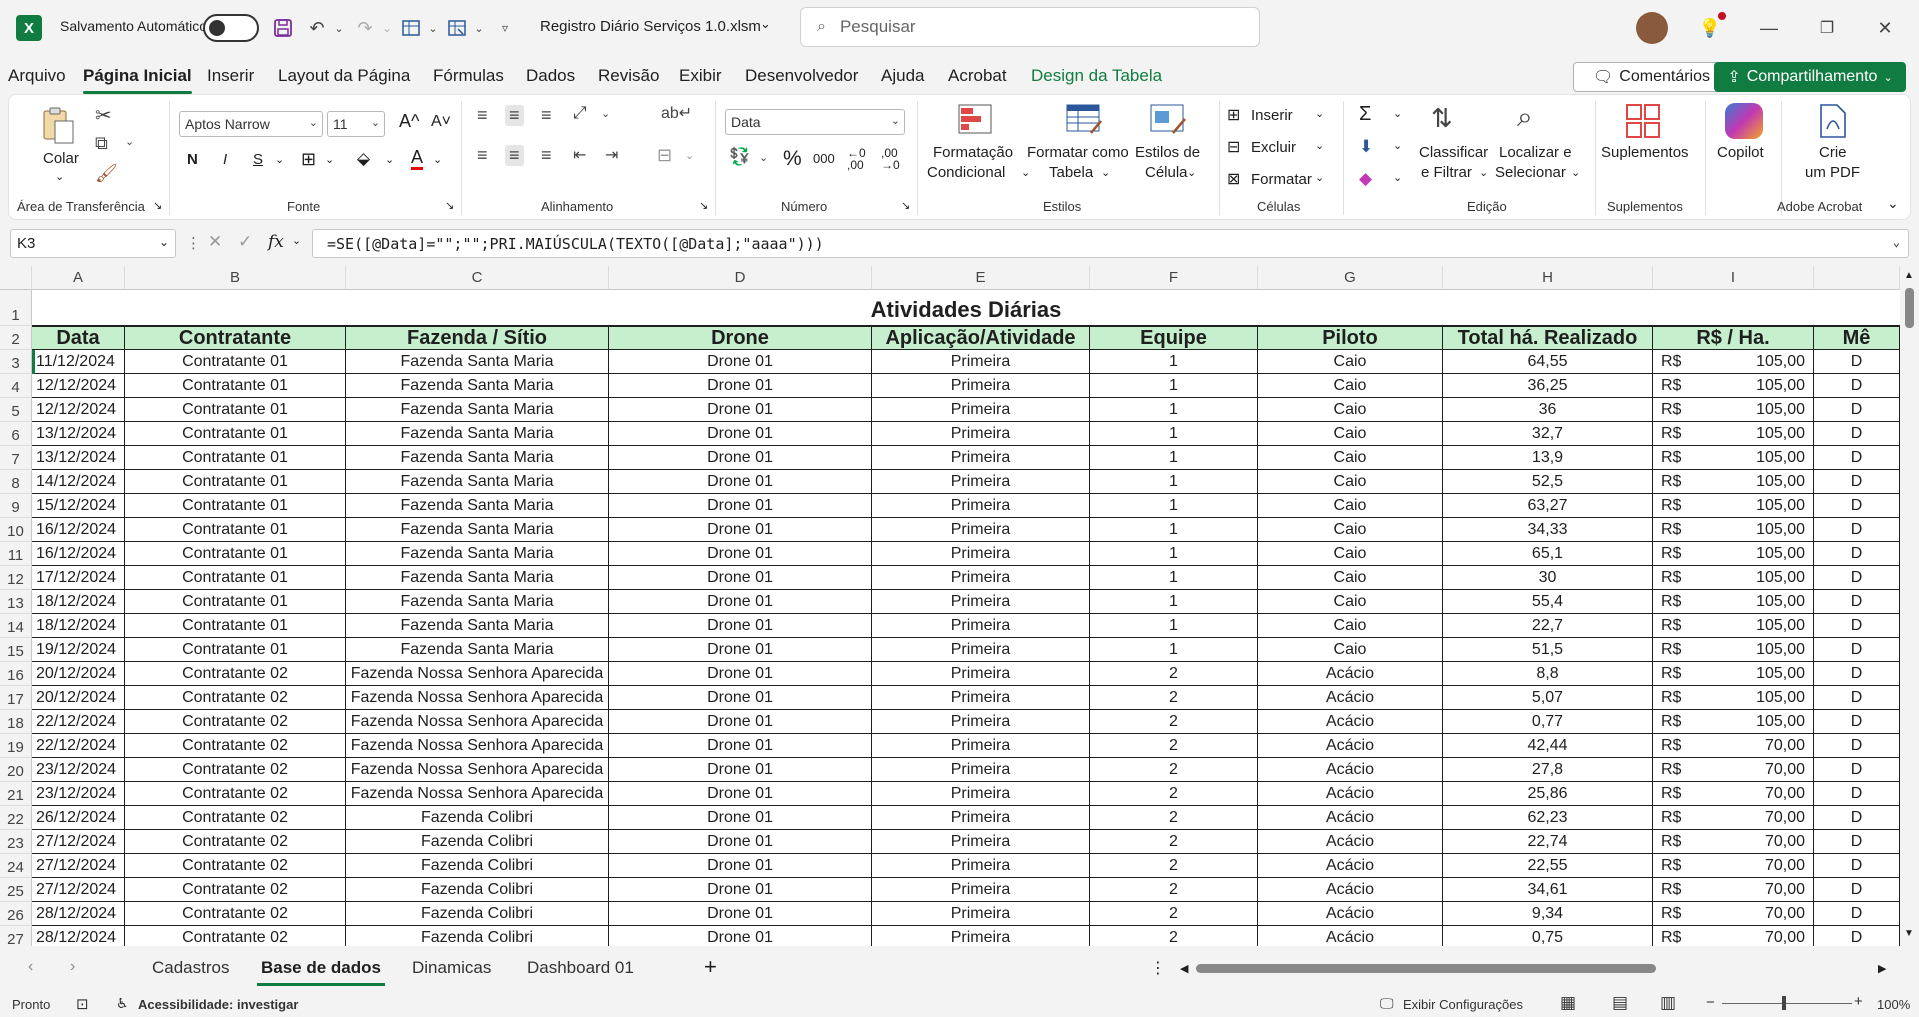 Image resolution: width=1919 pixels, height=1017 pixels. Describe the element at coordinates (981, 278) in the screenshot. I see `column-header: E` at that location.